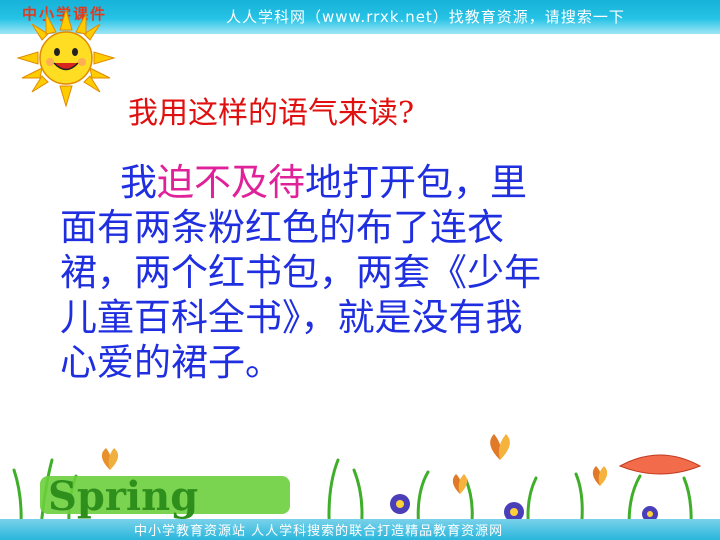 This screenshot has height=540, width=720. I want to click on body-line-1-pre: 我, so click(138, 182).